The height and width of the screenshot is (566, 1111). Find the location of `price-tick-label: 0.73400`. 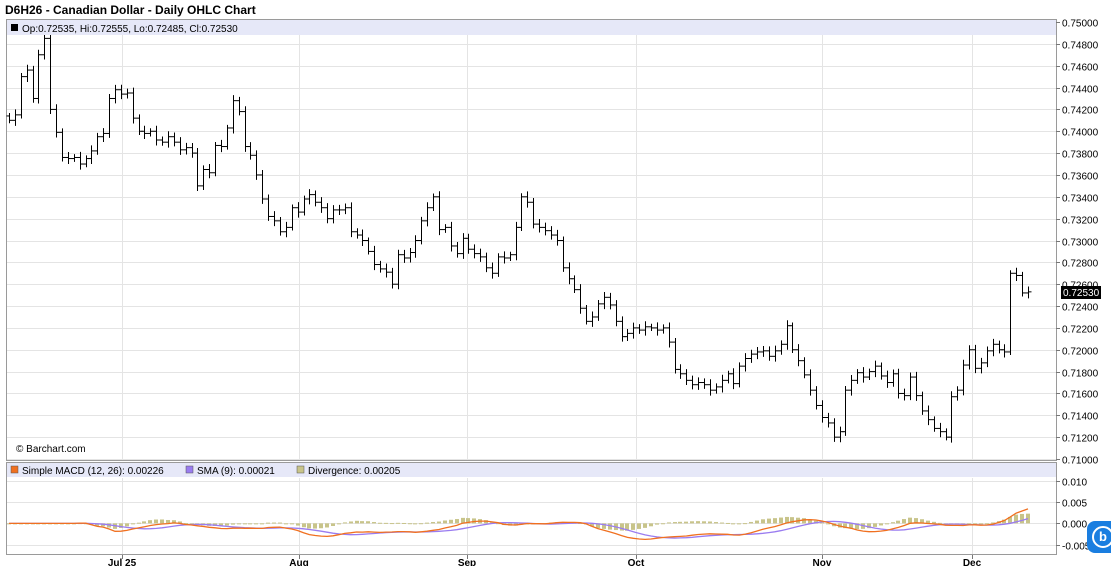

price-tick-label: 0.73400 is located at coordinates (1080, 199).